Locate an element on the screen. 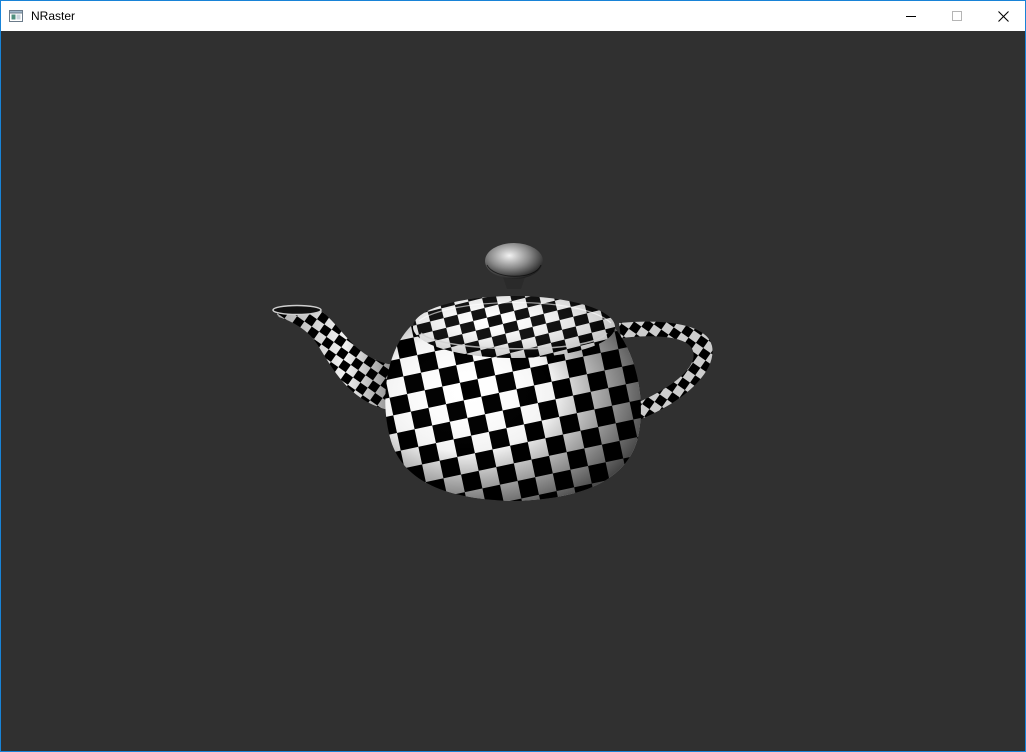 This screenshot has width=1026, height=752. teapot-lid is located at coordinates (514, 327).